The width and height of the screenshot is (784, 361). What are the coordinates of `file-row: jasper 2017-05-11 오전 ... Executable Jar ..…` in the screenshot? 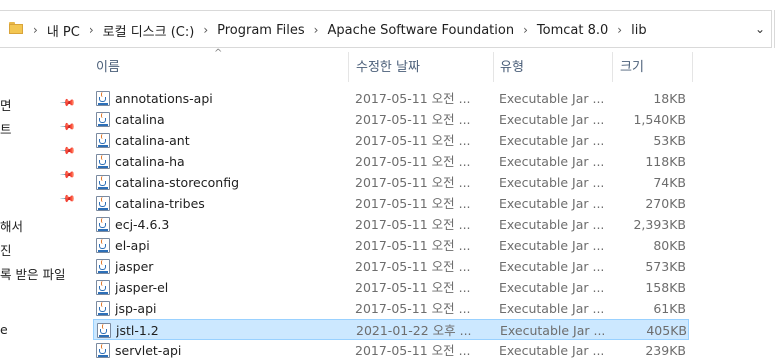 It's located at (391, 266).